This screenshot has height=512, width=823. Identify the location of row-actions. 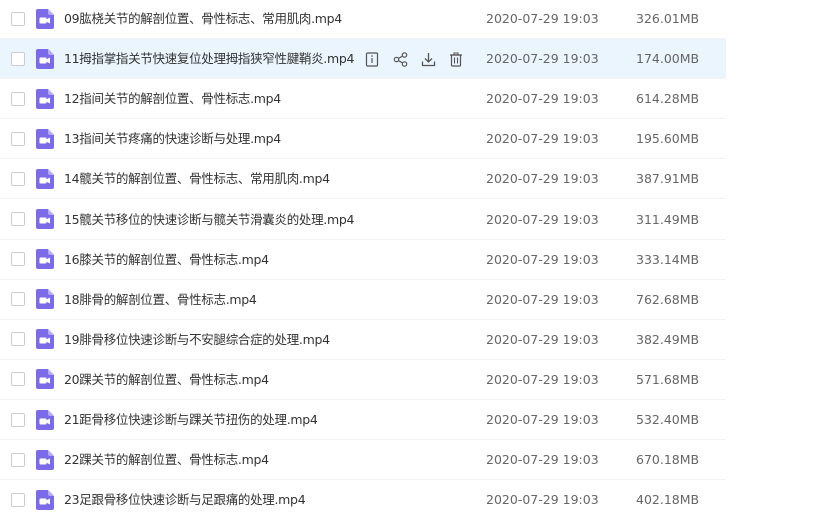
(419, 59).